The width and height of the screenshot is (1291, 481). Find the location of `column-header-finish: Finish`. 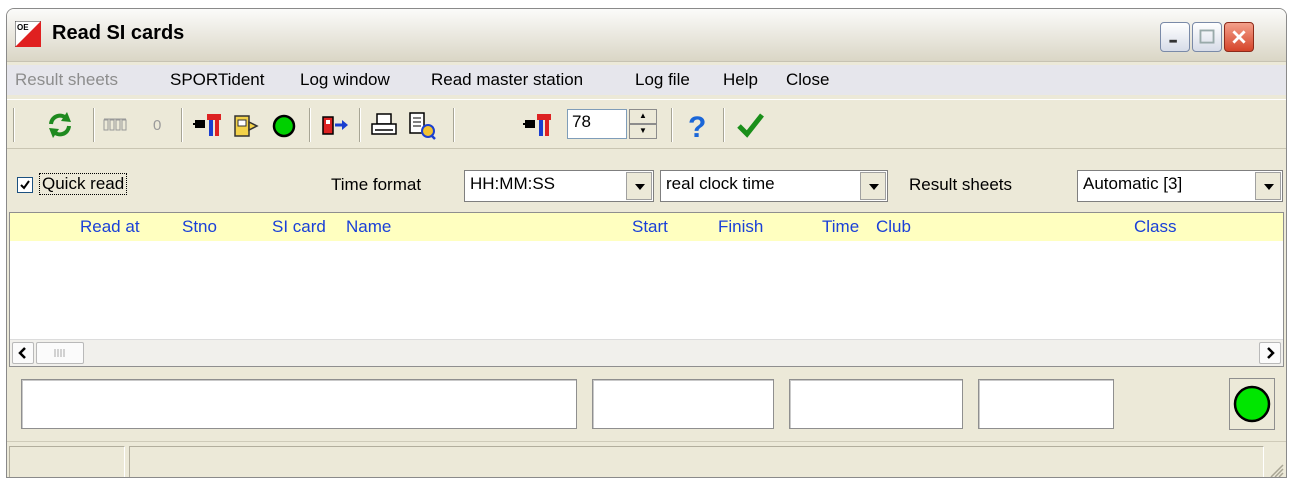

column-header-finish: Finish is located at coordinates (740, 227).